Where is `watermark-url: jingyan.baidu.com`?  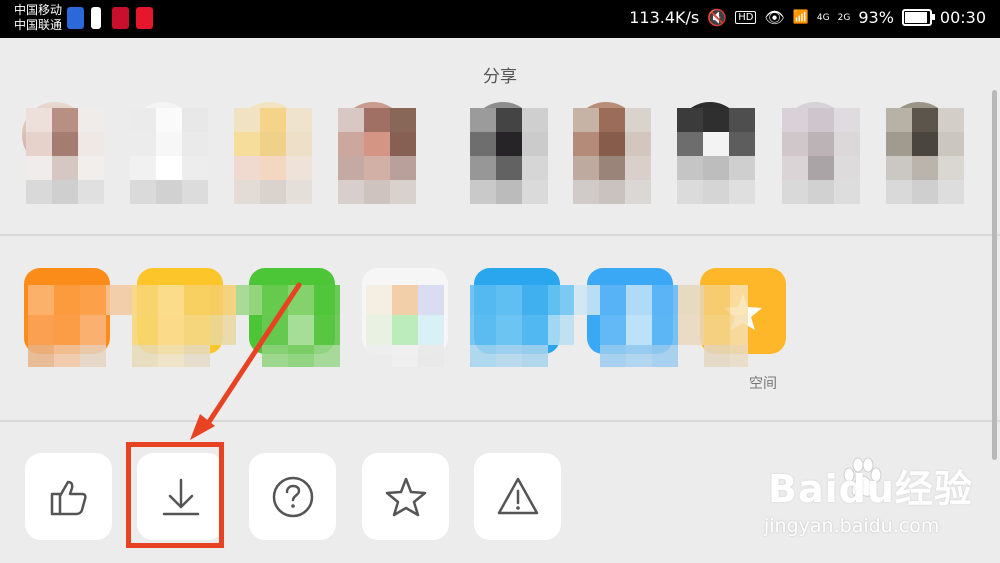 watermark-url: jingyan.baidu.com is located at coordinates (852, 526).